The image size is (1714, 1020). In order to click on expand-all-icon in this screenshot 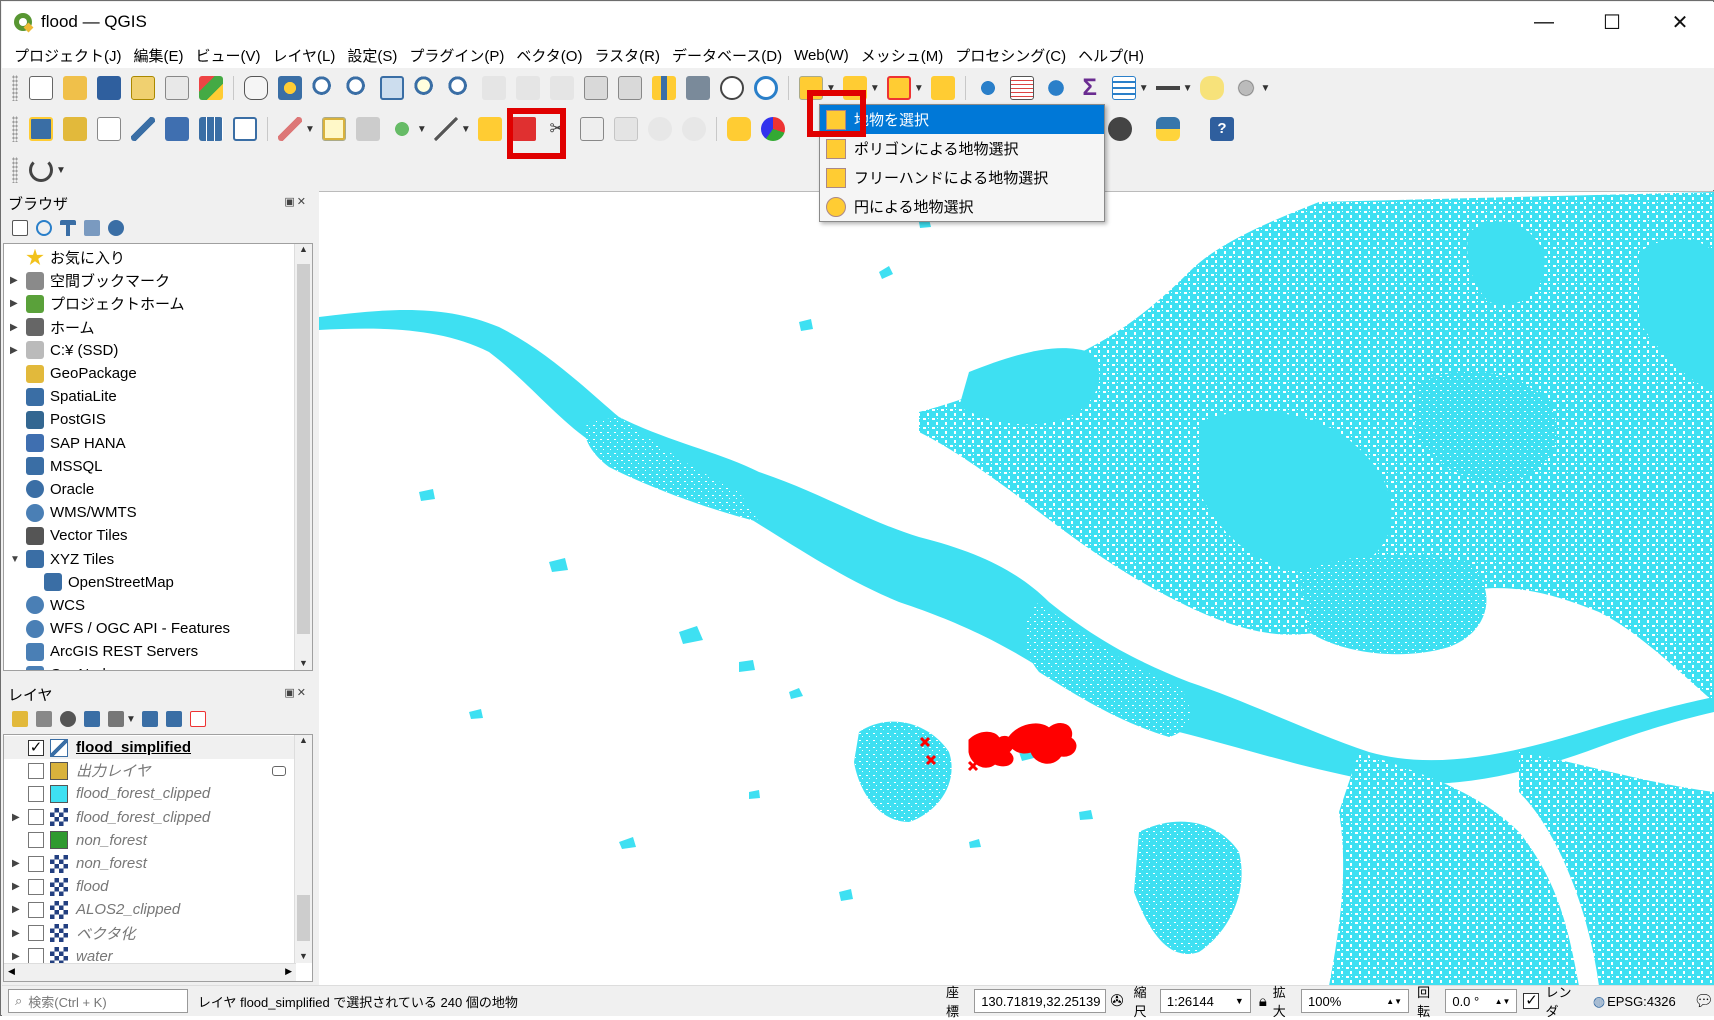, I will do `click(149, 719)`.